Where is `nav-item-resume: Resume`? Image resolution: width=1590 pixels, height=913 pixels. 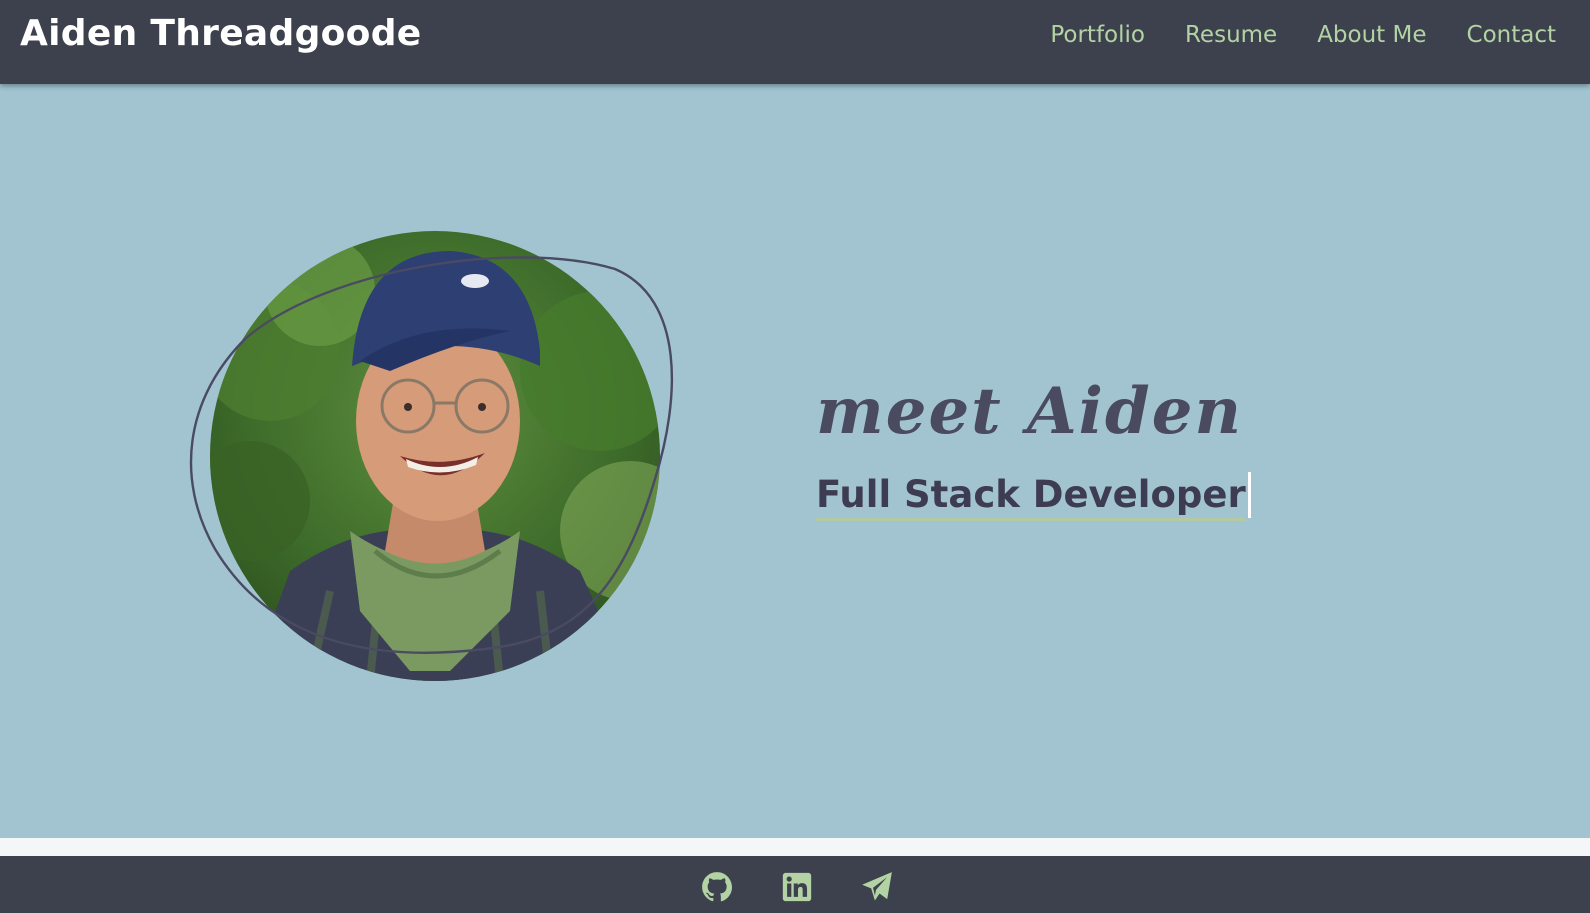
nav-item-resume: Resume is located at coordinates (1231, 35).